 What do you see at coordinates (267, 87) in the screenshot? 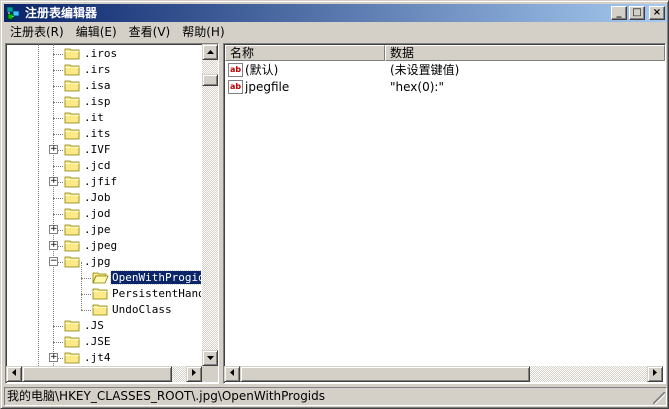
I see `value-name: jpegfile` at bounding box center [267, 87].